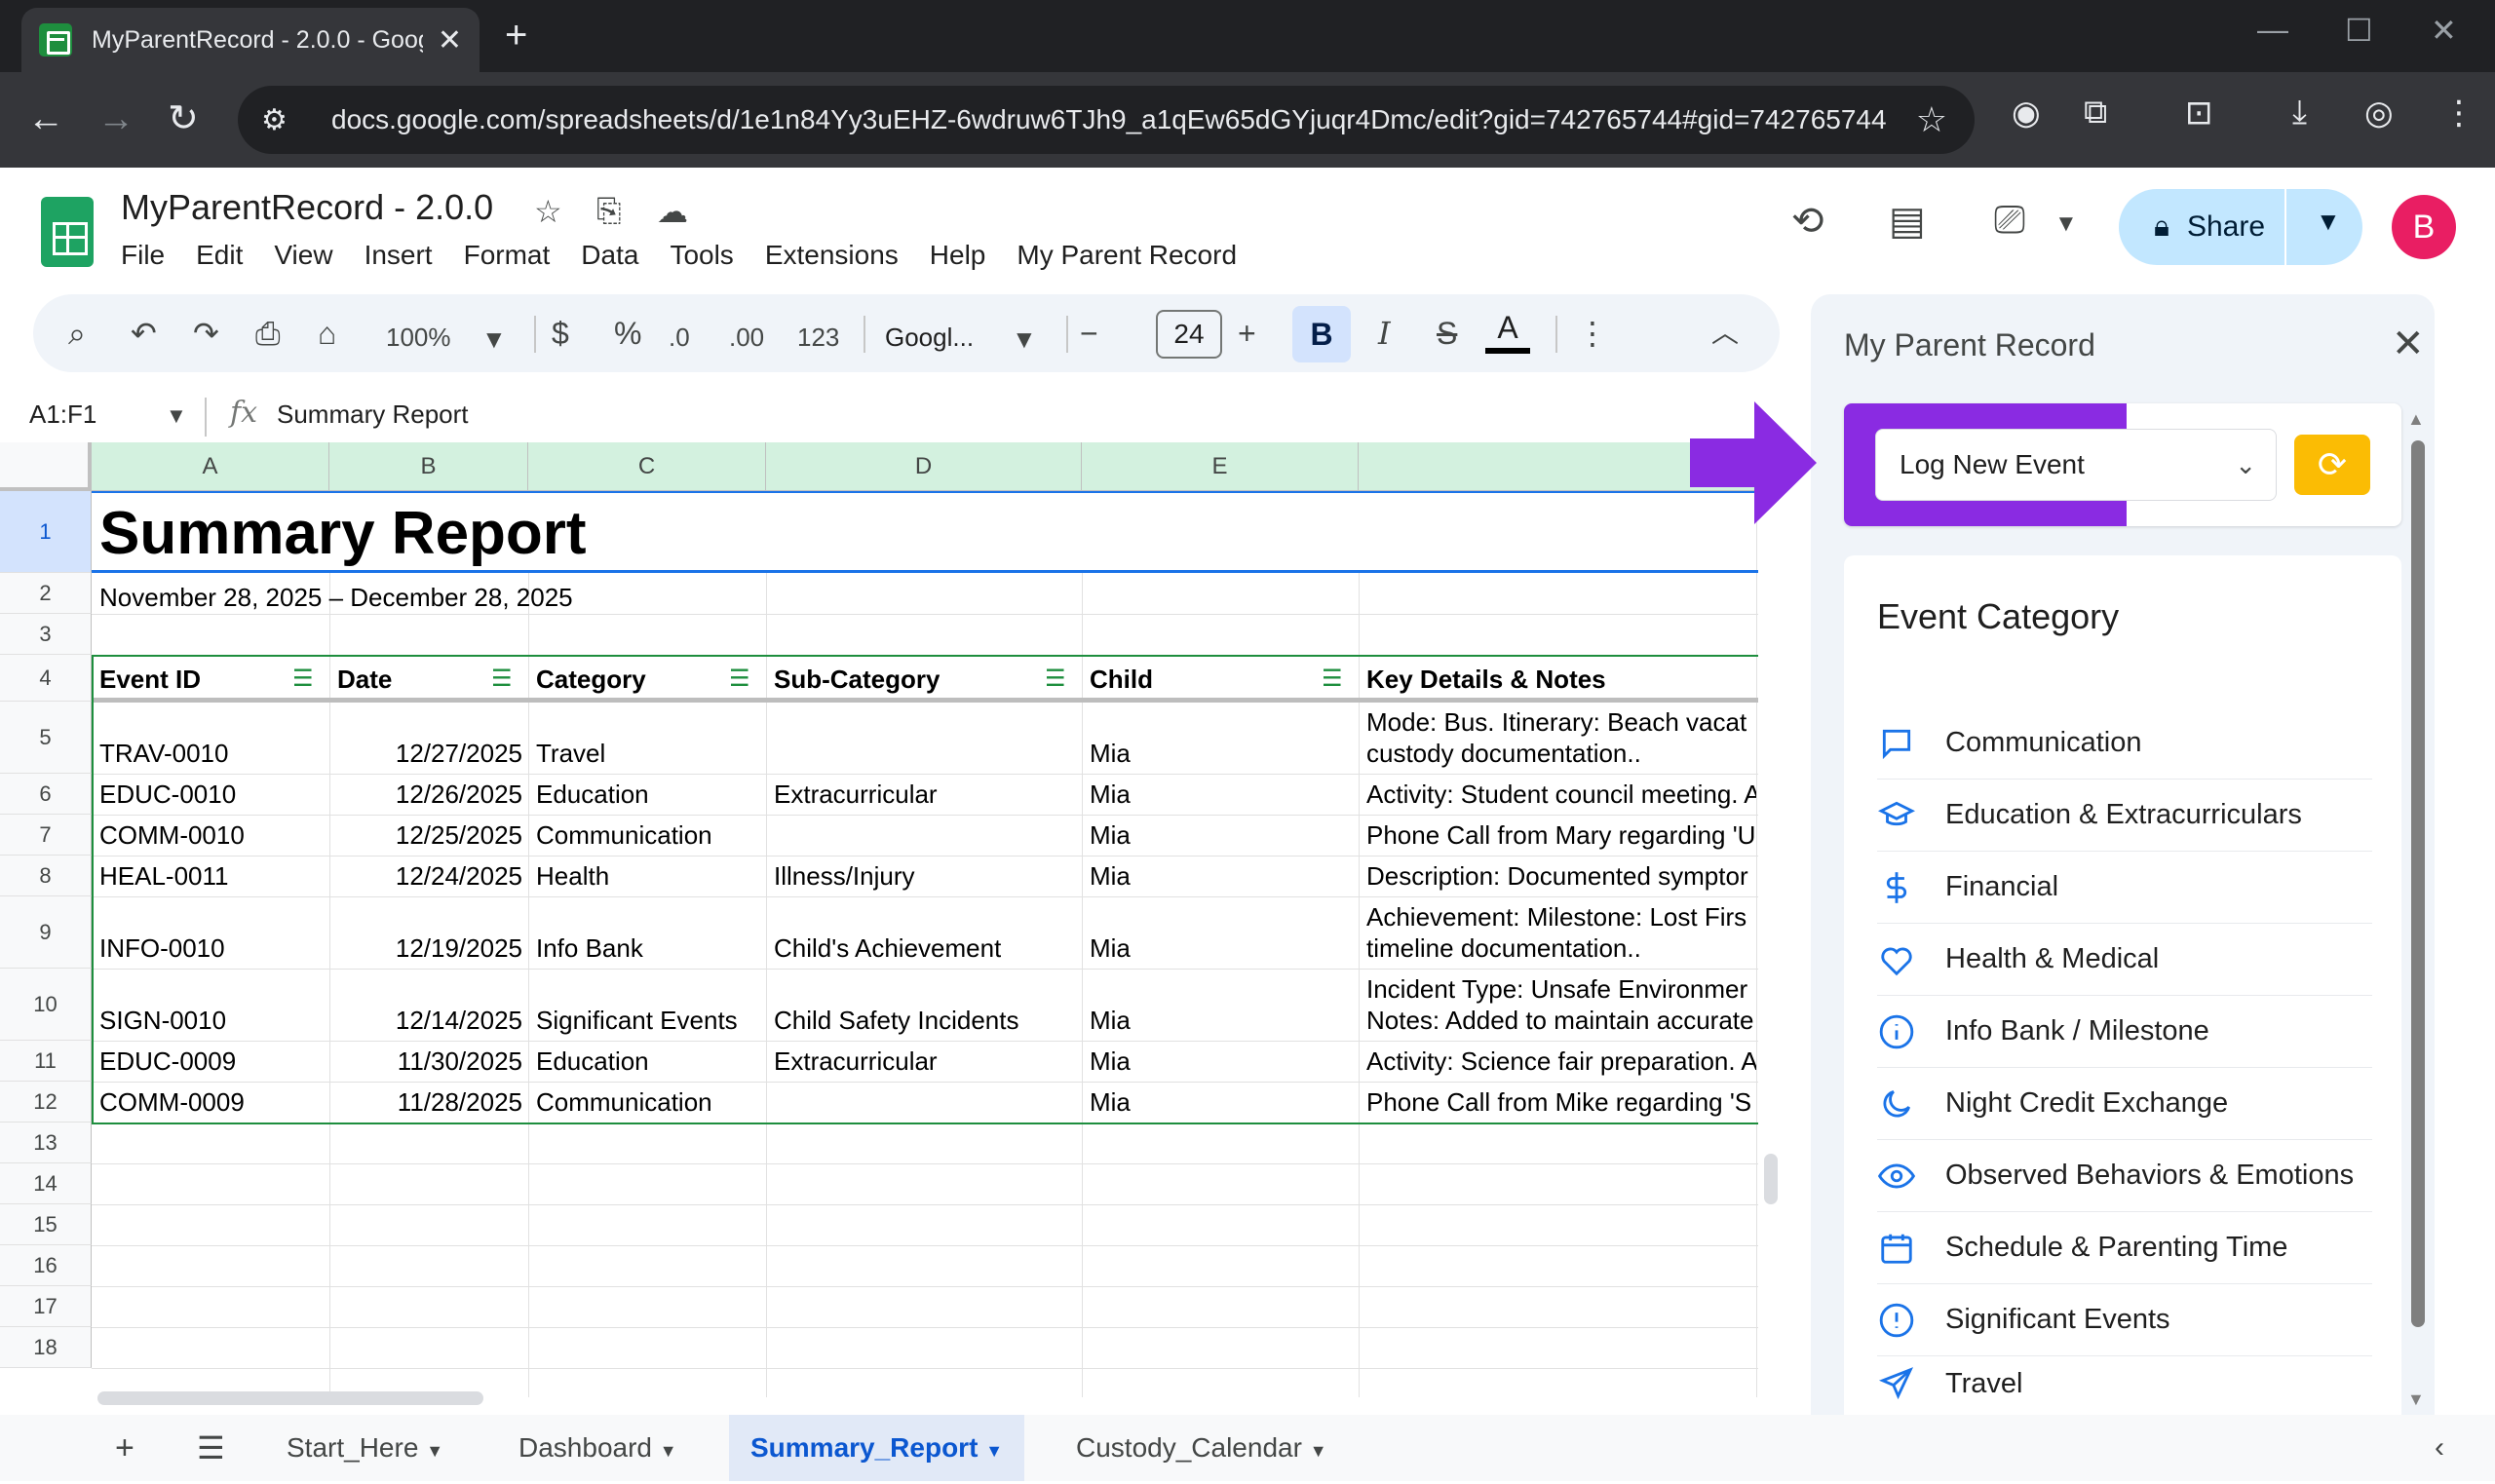  What do you see at coordinates (336, 598) in the screenshot?
I see `date-range-cell: November 28, 2025 – December 28, 2025` at bounding box center [336, 598].